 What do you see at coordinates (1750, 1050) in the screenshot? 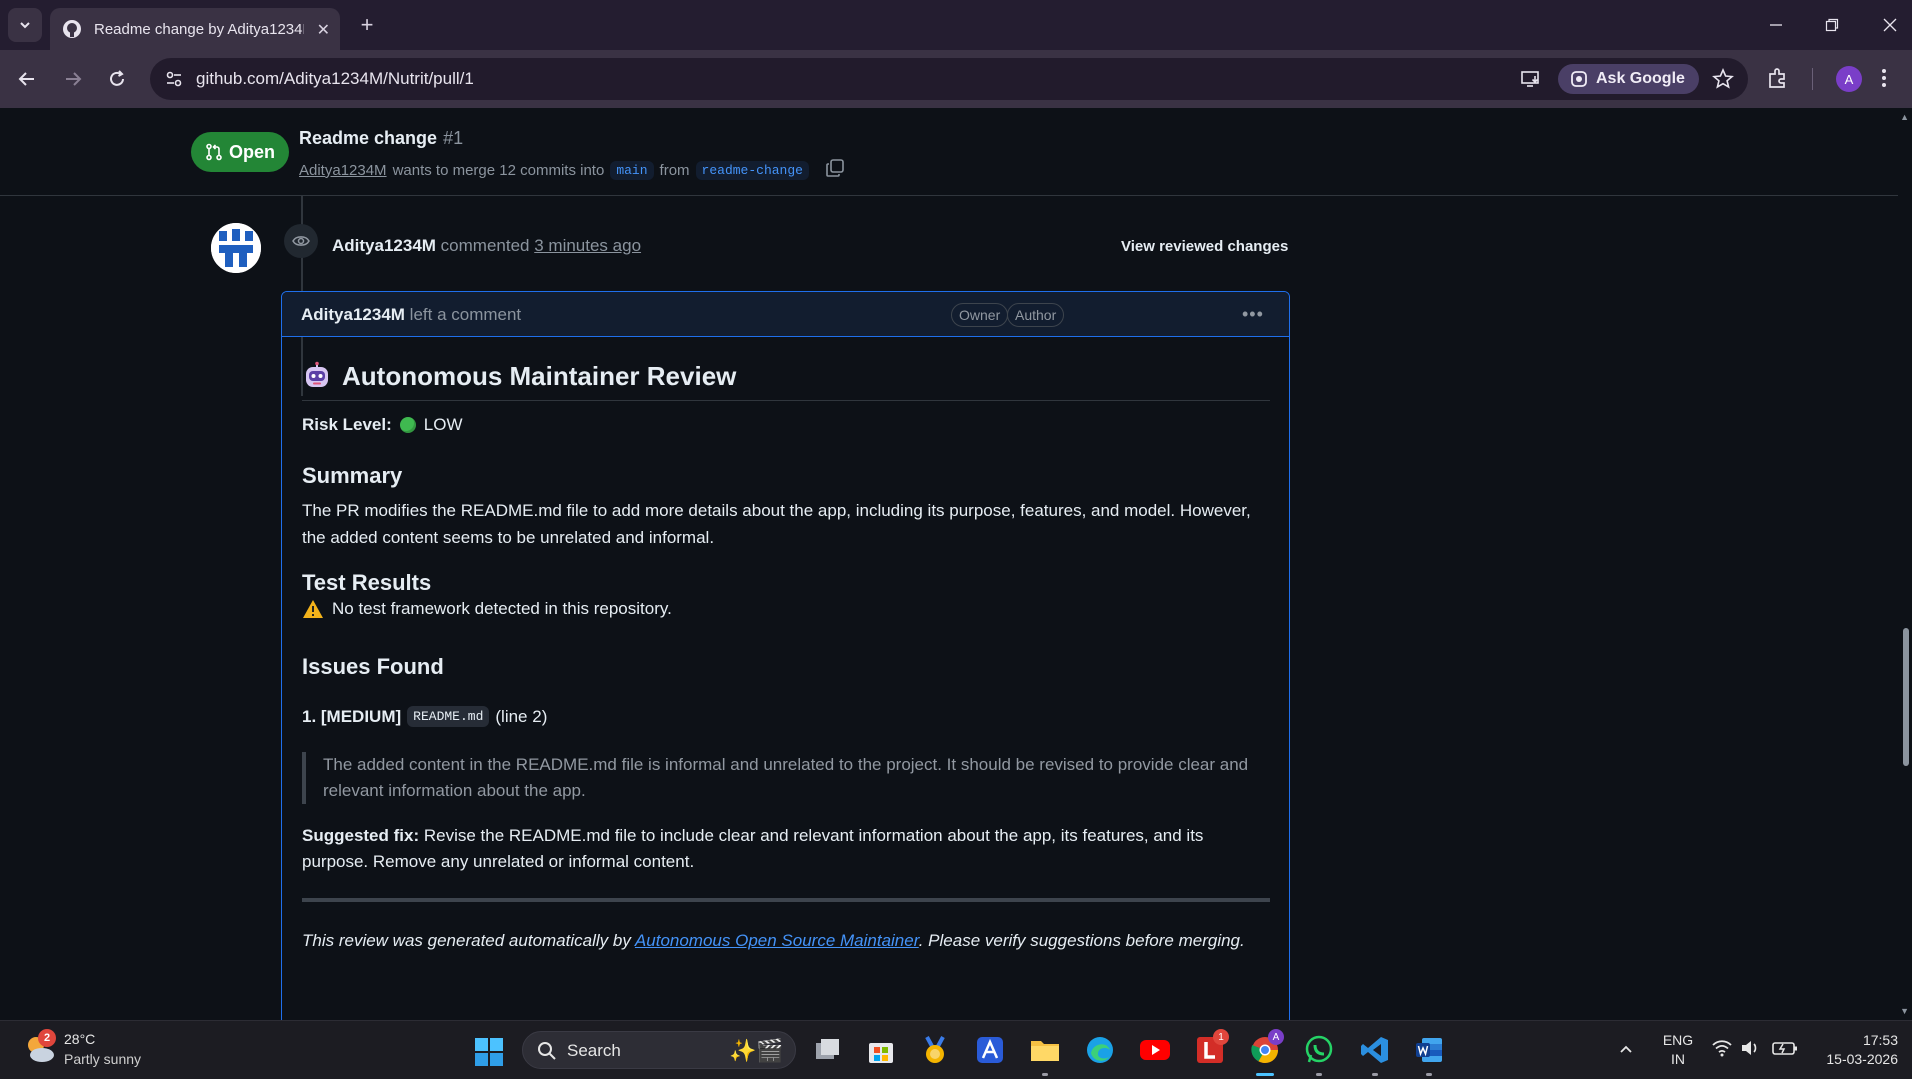
I see `volume-icon` at bounding box center [1750, 1050].